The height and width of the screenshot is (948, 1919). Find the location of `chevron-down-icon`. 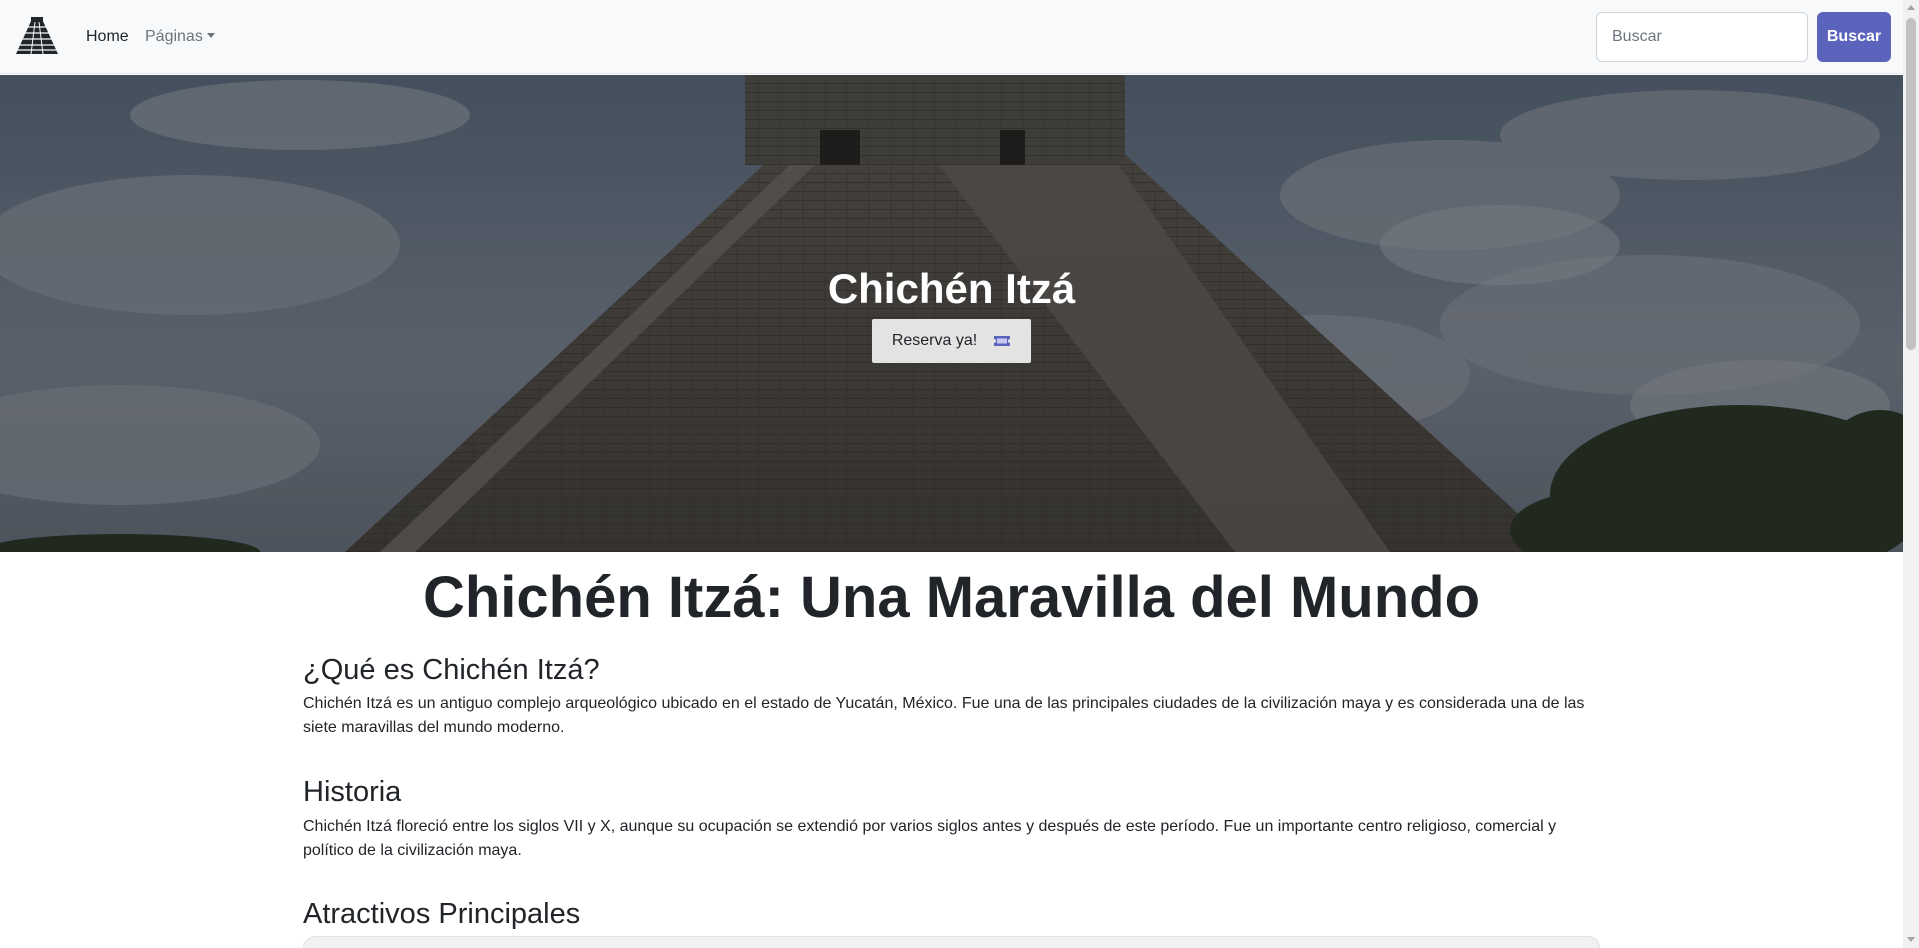

chevron-down-icon is located at coordinates (210, 35).